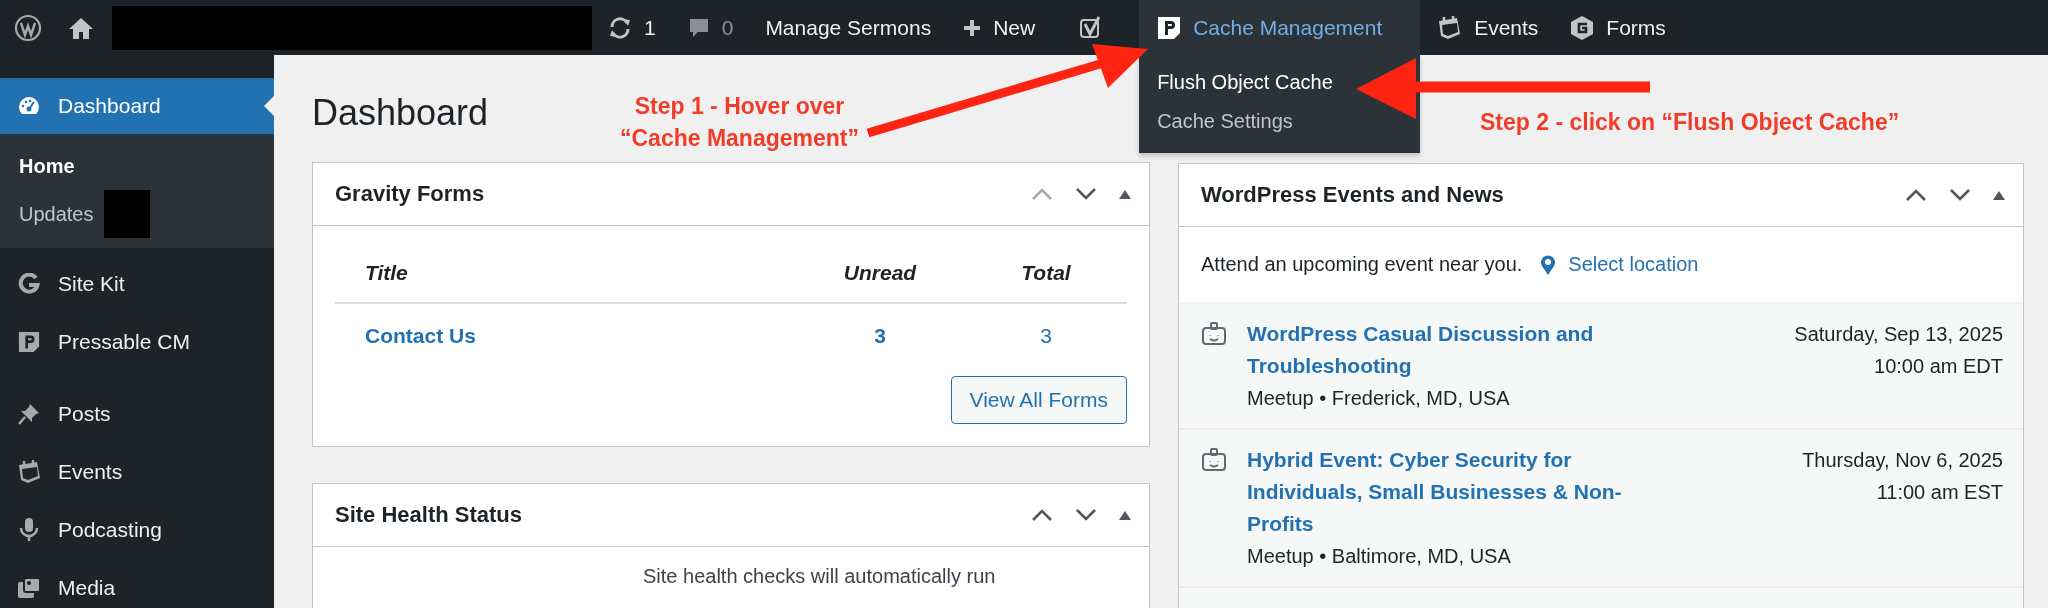  Describe the element at coordinates (29, 530) in the screenshot. I see `microphone-icon` at that location.